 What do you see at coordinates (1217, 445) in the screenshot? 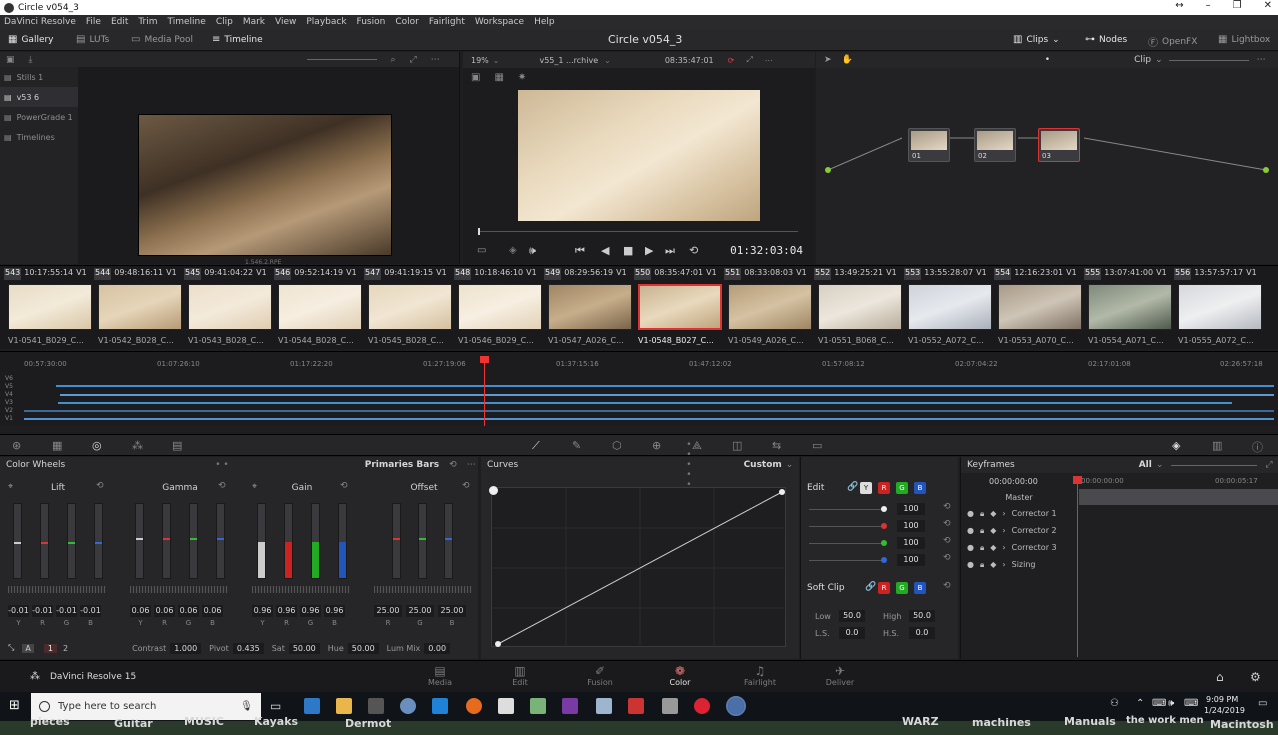
I see `scopes-icon: ▥` at bounding box center [1217, 445].